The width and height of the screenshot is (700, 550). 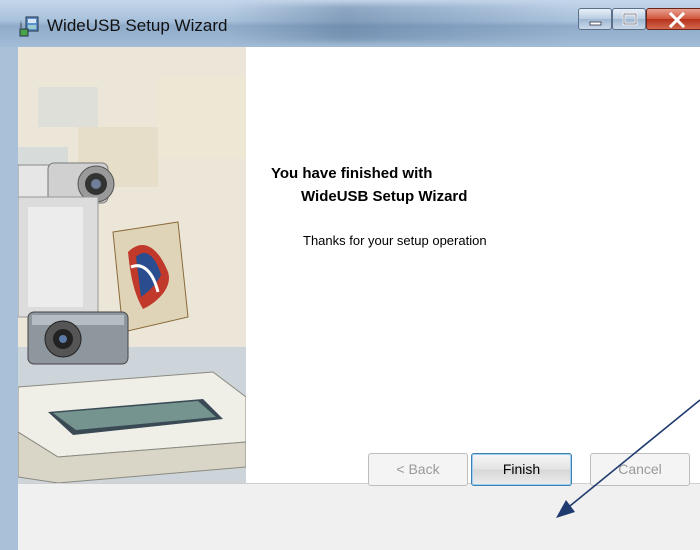 I want to click on thanks-message: Thanks for your setup operation, so click(x=395, y=240).